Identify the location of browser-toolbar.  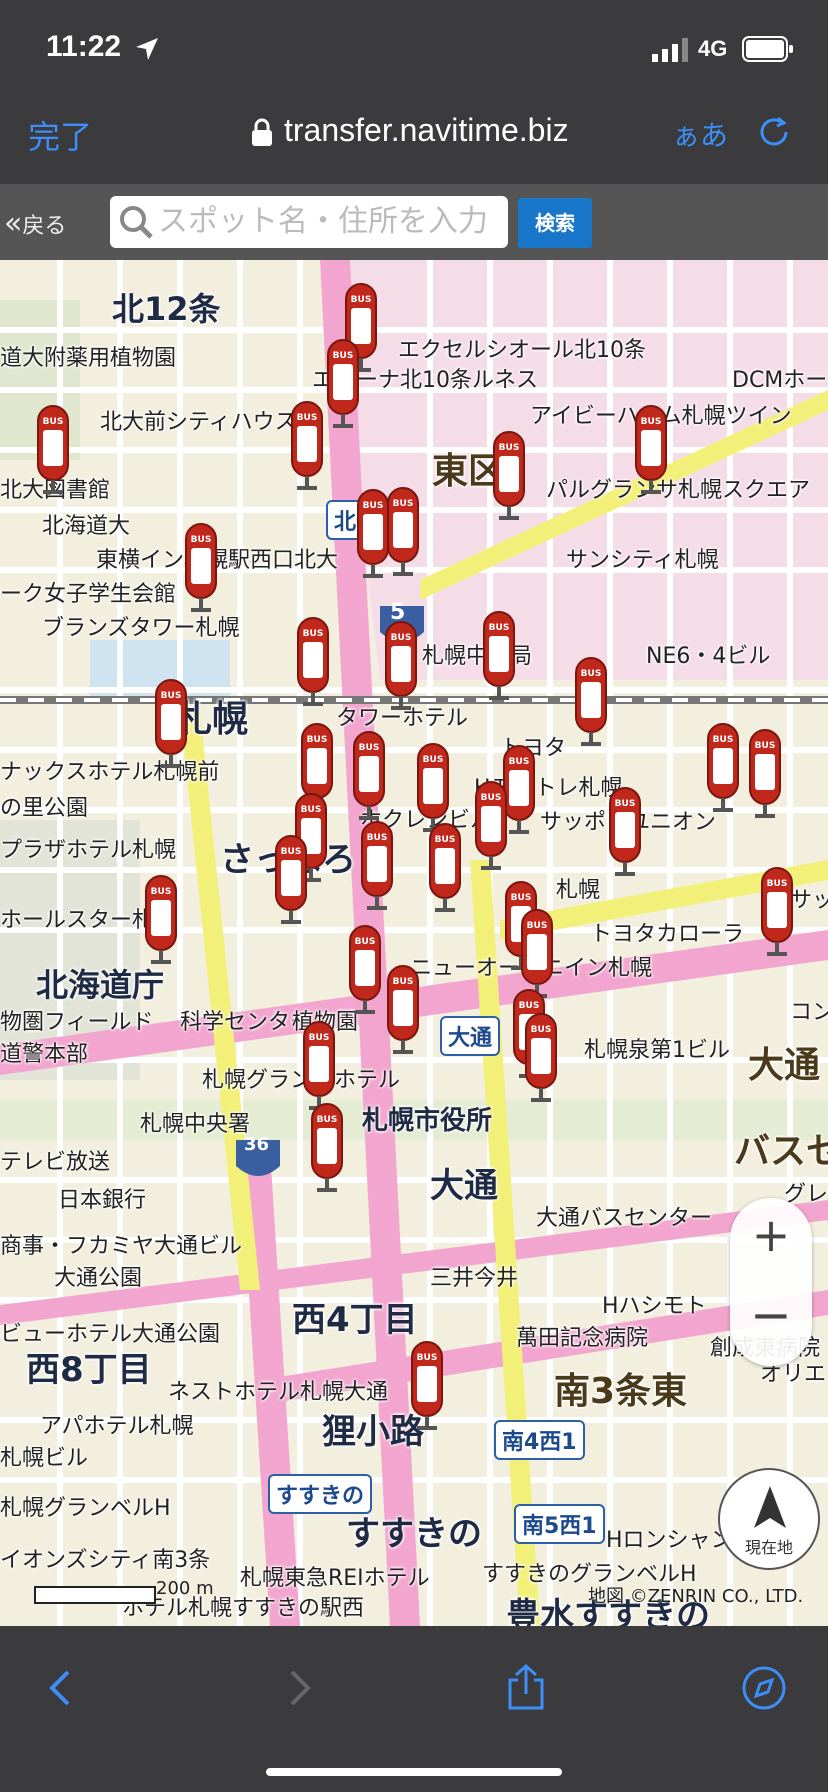
(414, 1709).